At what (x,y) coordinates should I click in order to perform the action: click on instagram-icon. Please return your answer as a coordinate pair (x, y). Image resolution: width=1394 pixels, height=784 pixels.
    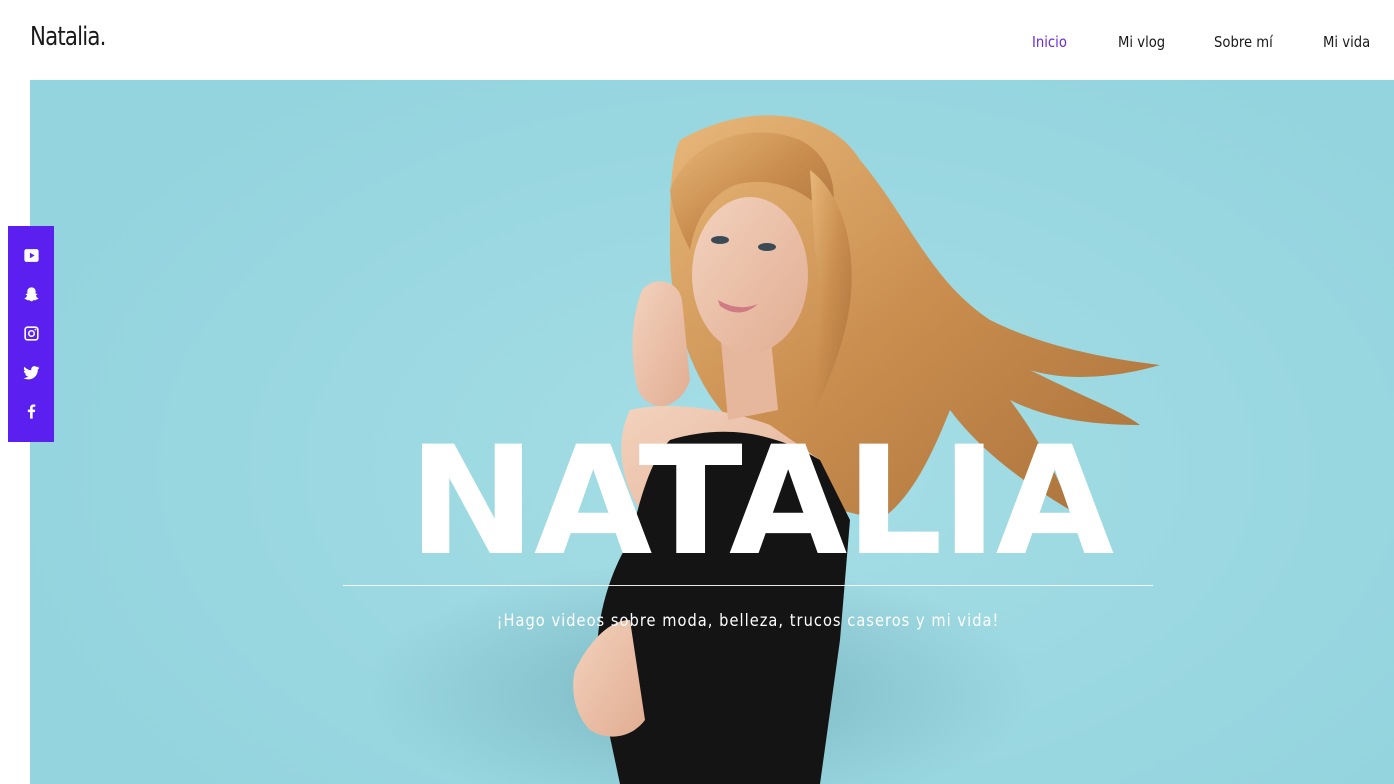
    Looking at the image, I should click on (31, 333).